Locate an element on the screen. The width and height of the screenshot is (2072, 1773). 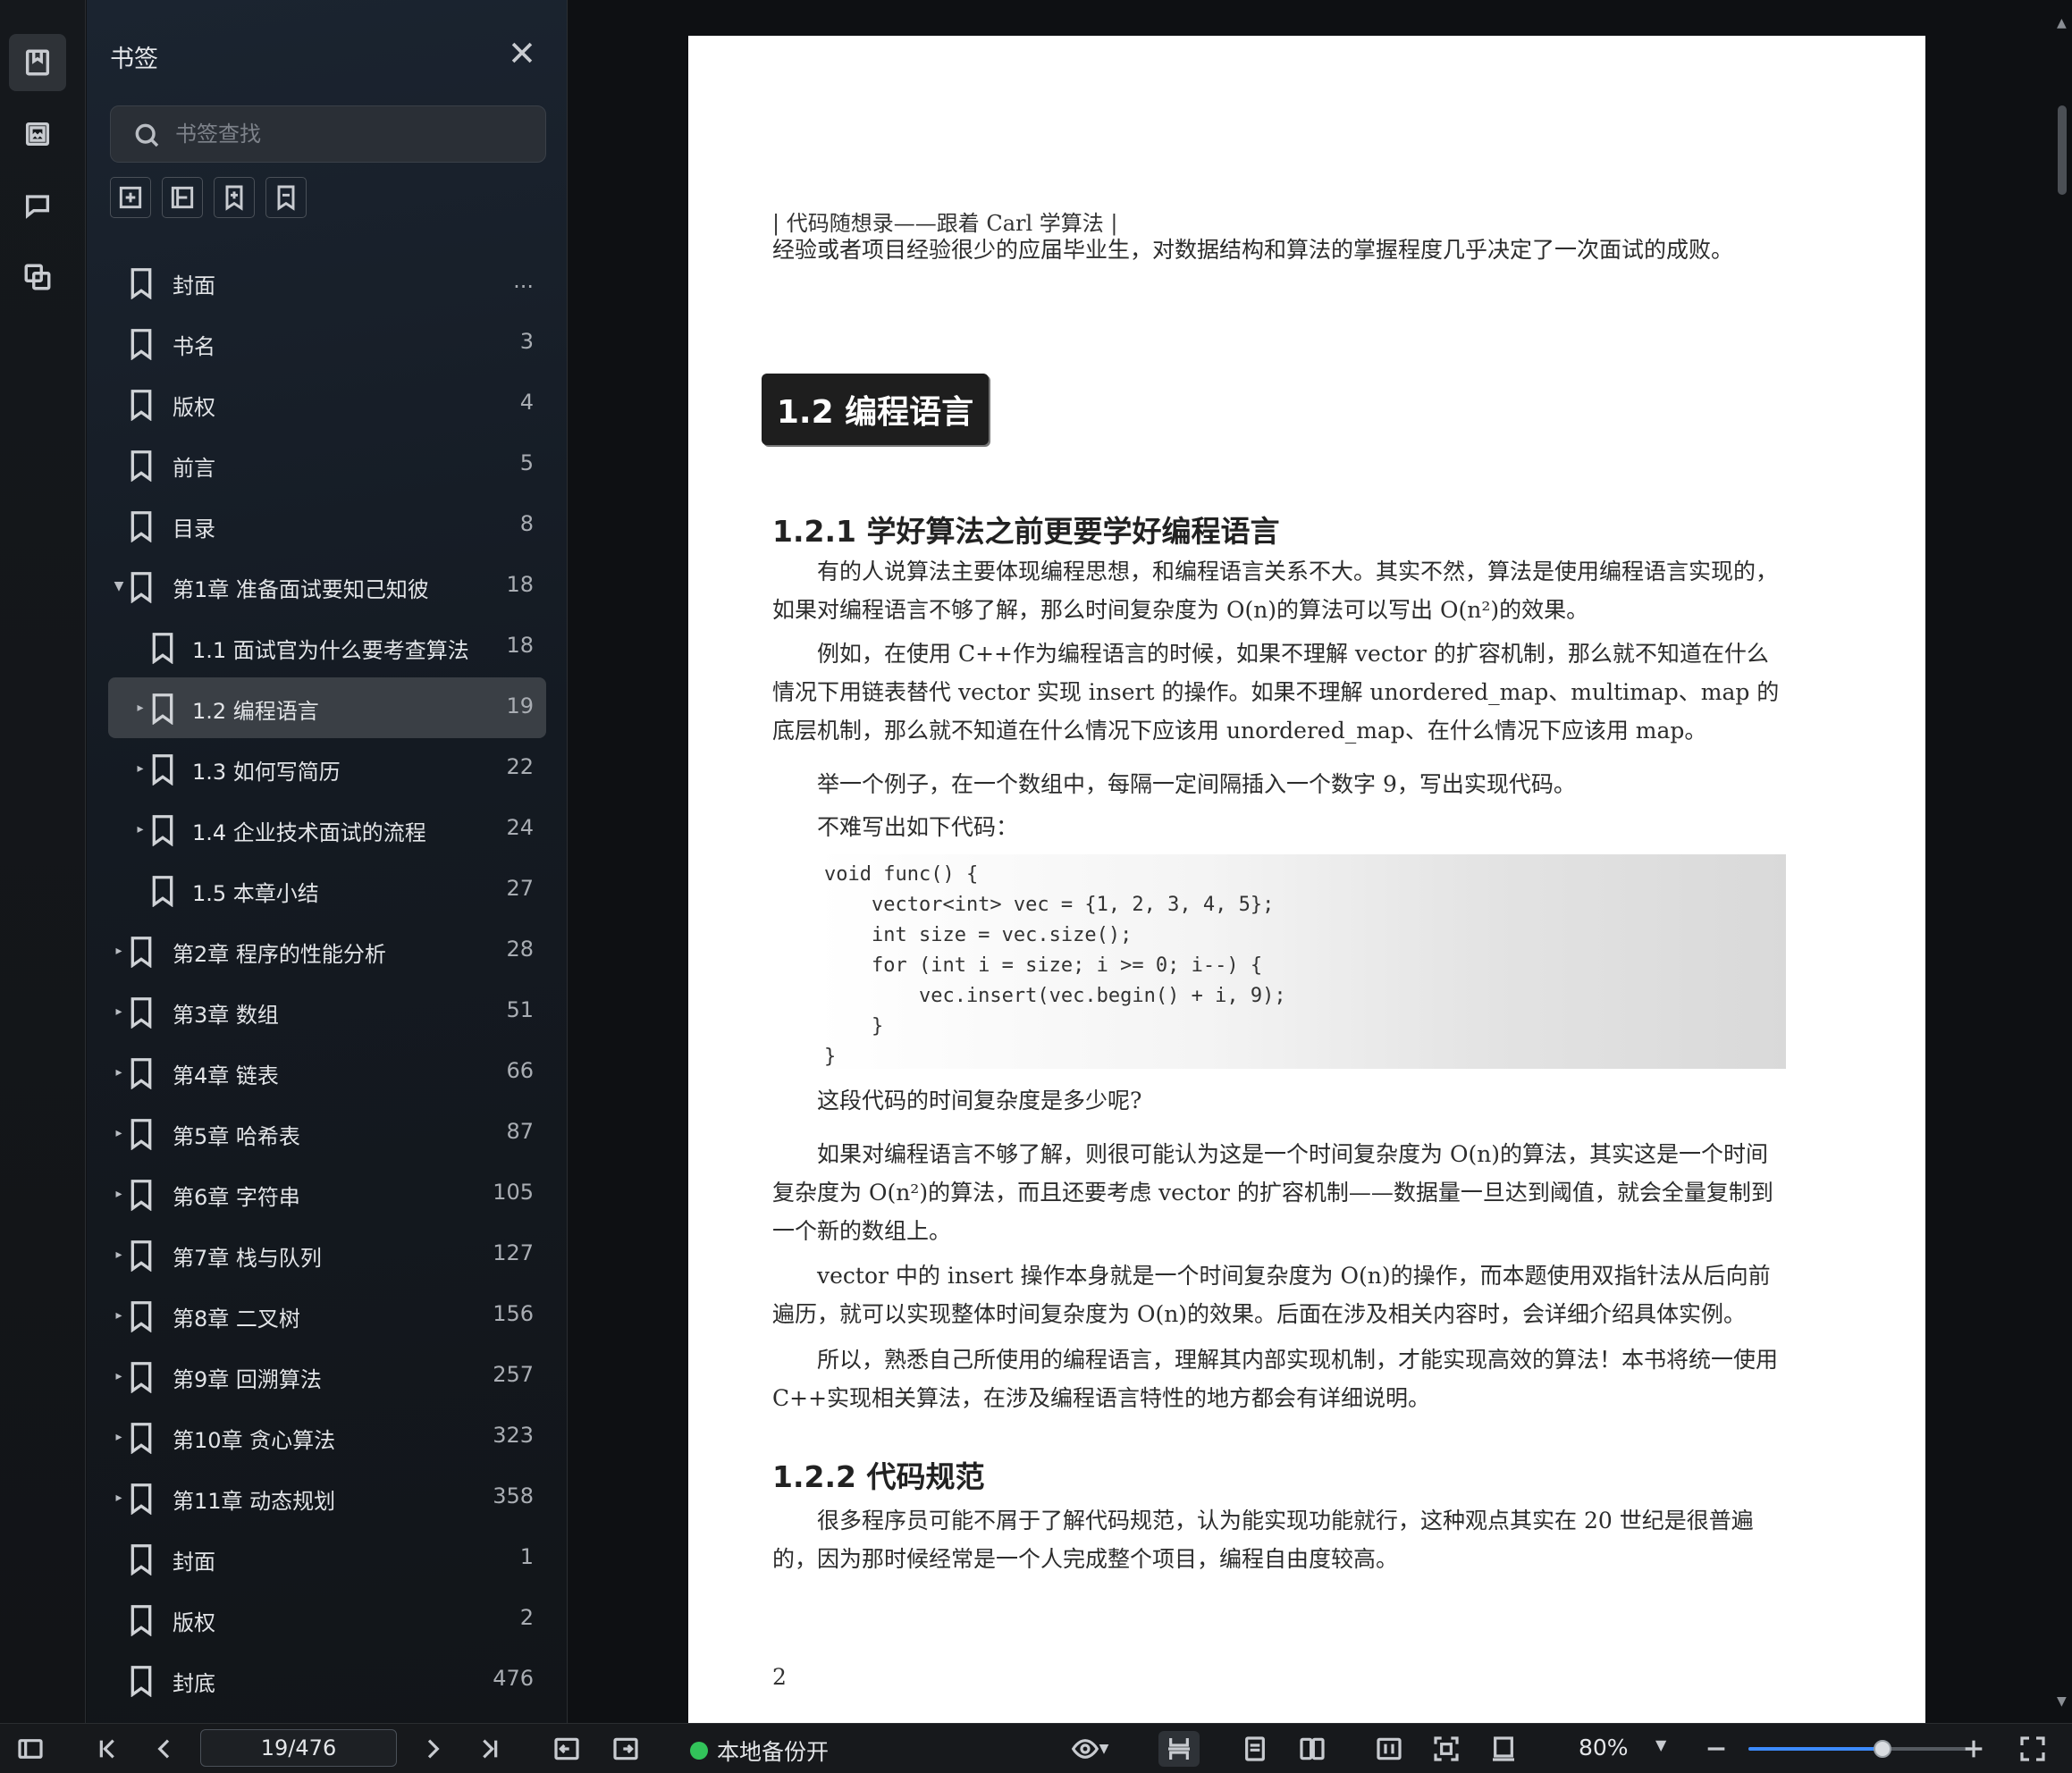
bookmark-item: 1.5 本章小结 27 is located at coordinates (327, 890).